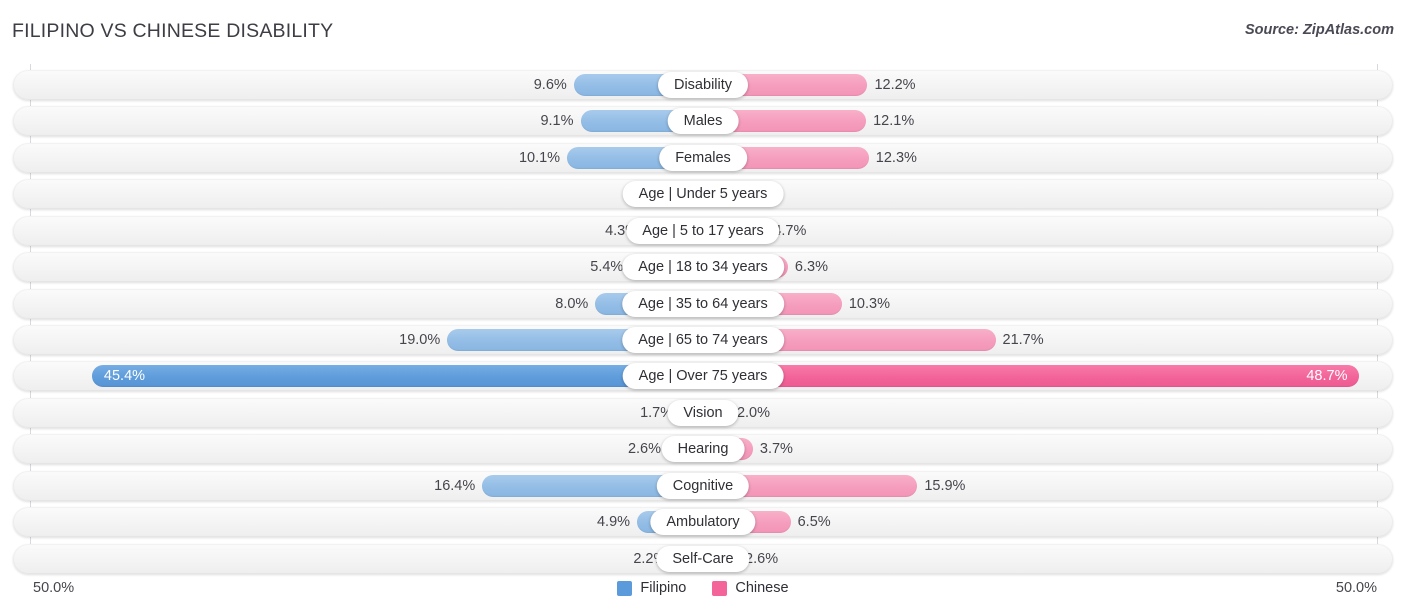 This screenshot has width=1406, height=612. Describe the element at coordinates (644, 449) in the screenshot. I see `value-label-filipino: 2.6%` at that location.